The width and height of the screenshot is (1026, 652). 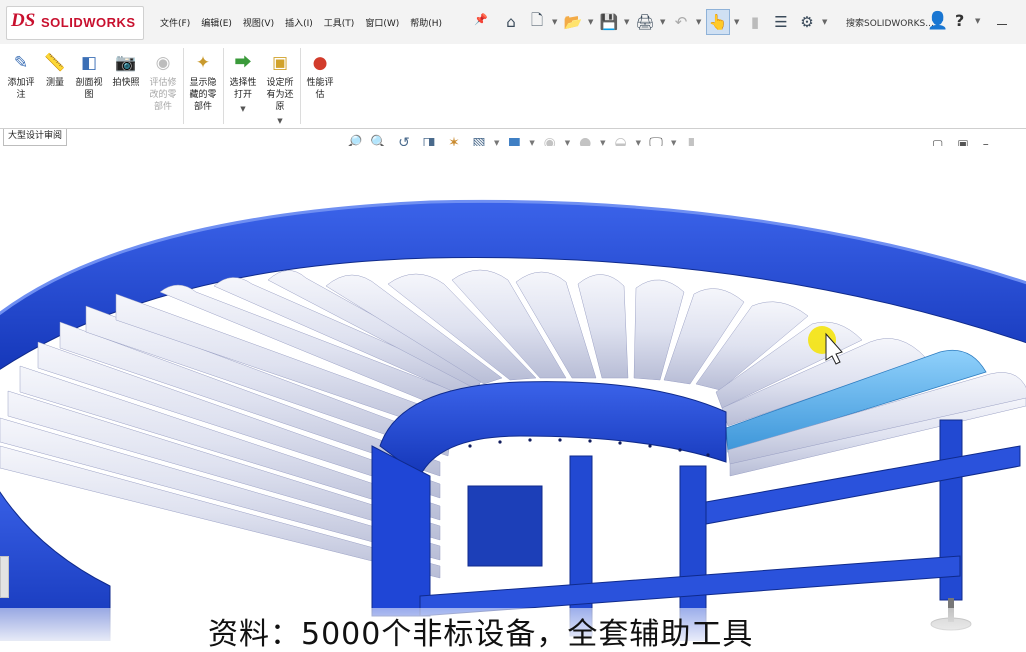 I want to click on tab-large-design-review: 大型设计审阅, so click(x=35, y=137).